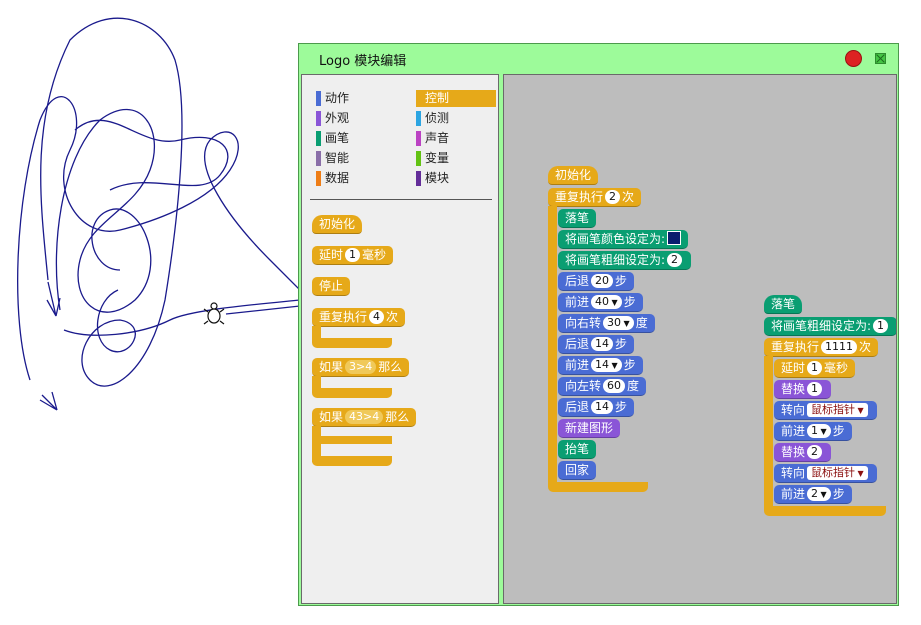 Image resolution: width=921 pixels, height=625 pixels. What do you see at coordinates (633, 386) in the screenshot?
I see `block-text: 度` at bounding box center [633, 386].